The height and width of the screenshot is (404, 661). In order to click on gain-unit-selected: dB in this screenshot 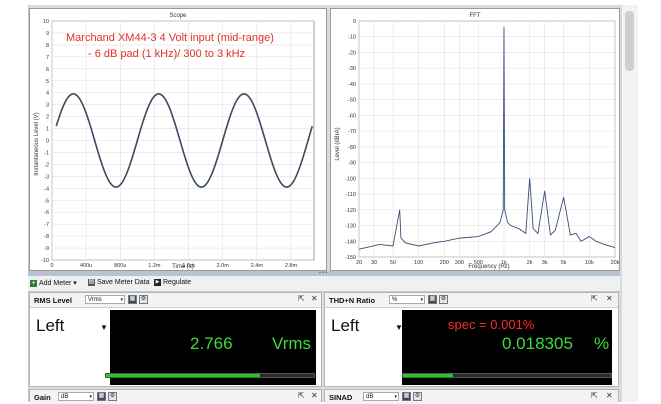, I will do `click(65, 397)`.